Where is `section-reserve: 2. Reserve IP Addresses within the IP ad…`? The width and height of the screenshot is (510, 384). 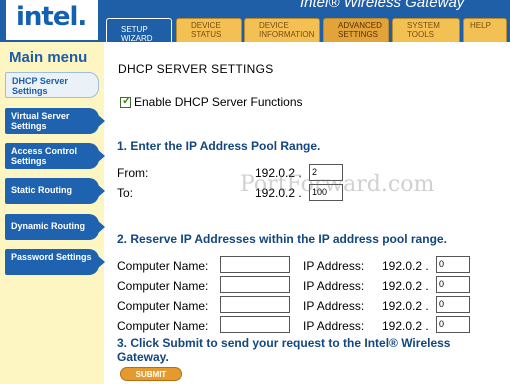 section-reserve: 2. Reserve IP Addresses within the IP ad… is located at coordinates (282, 239).